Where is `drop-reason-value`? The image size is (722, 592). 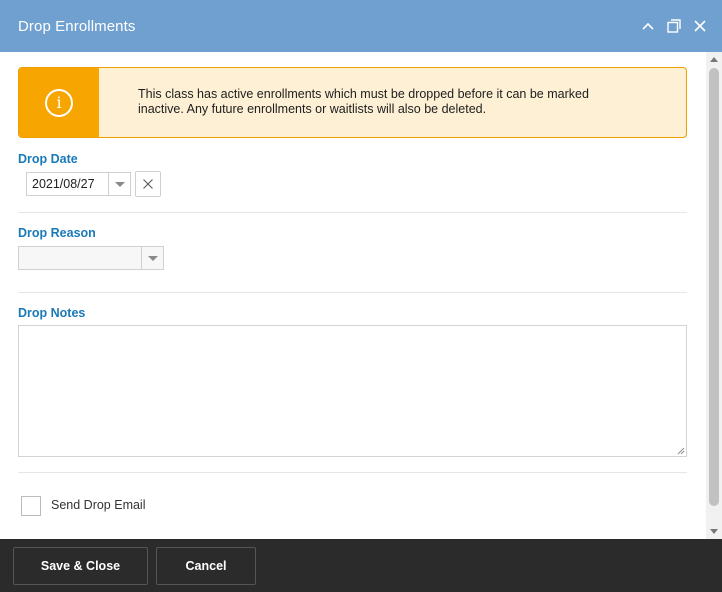
drop-reason-value is located at coordinates (80, 258).